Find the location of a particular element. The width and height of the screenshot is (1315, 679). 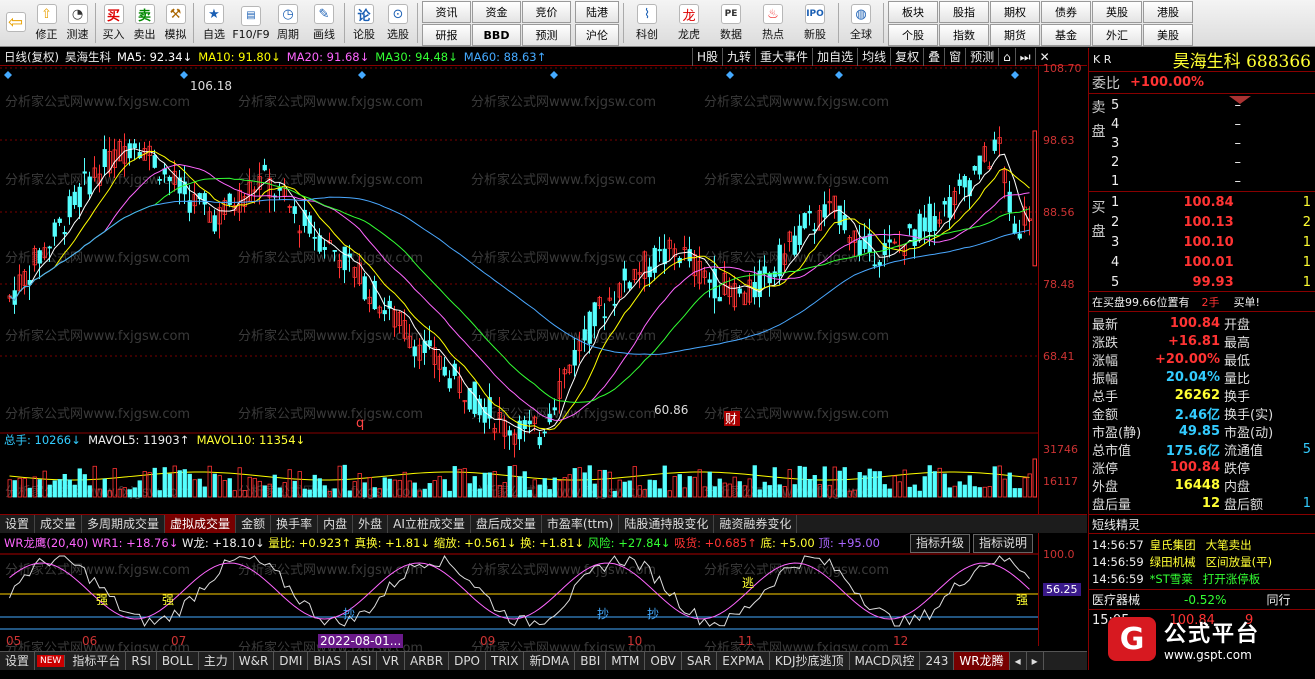

market-hk-button: 港股 is located at coordinates (1168, 12).